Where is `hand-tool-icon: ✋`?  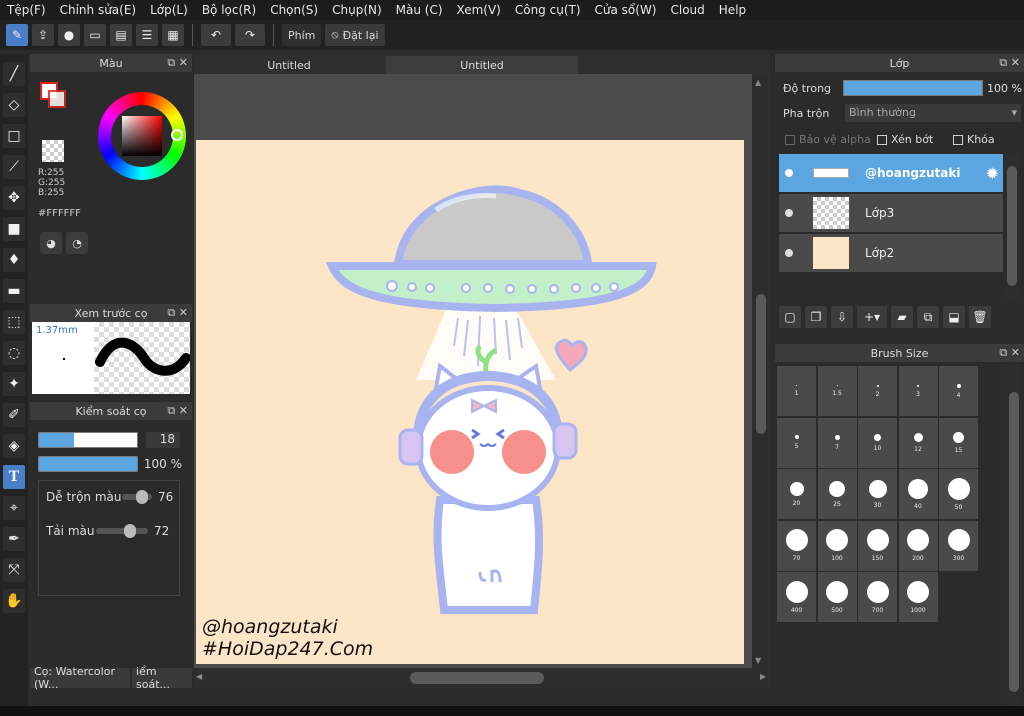 hand-tool-icon: ✋ is located at coordinates (14, 601).